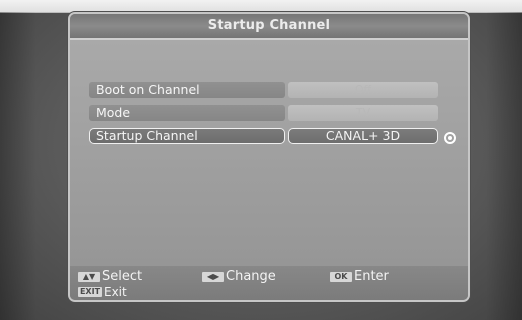 The width and height of the screenshot is (522, 320). Describe the element at coordinates (90, 292) in the screenshot. I see `exit-key-icon: EXIT` at that location.